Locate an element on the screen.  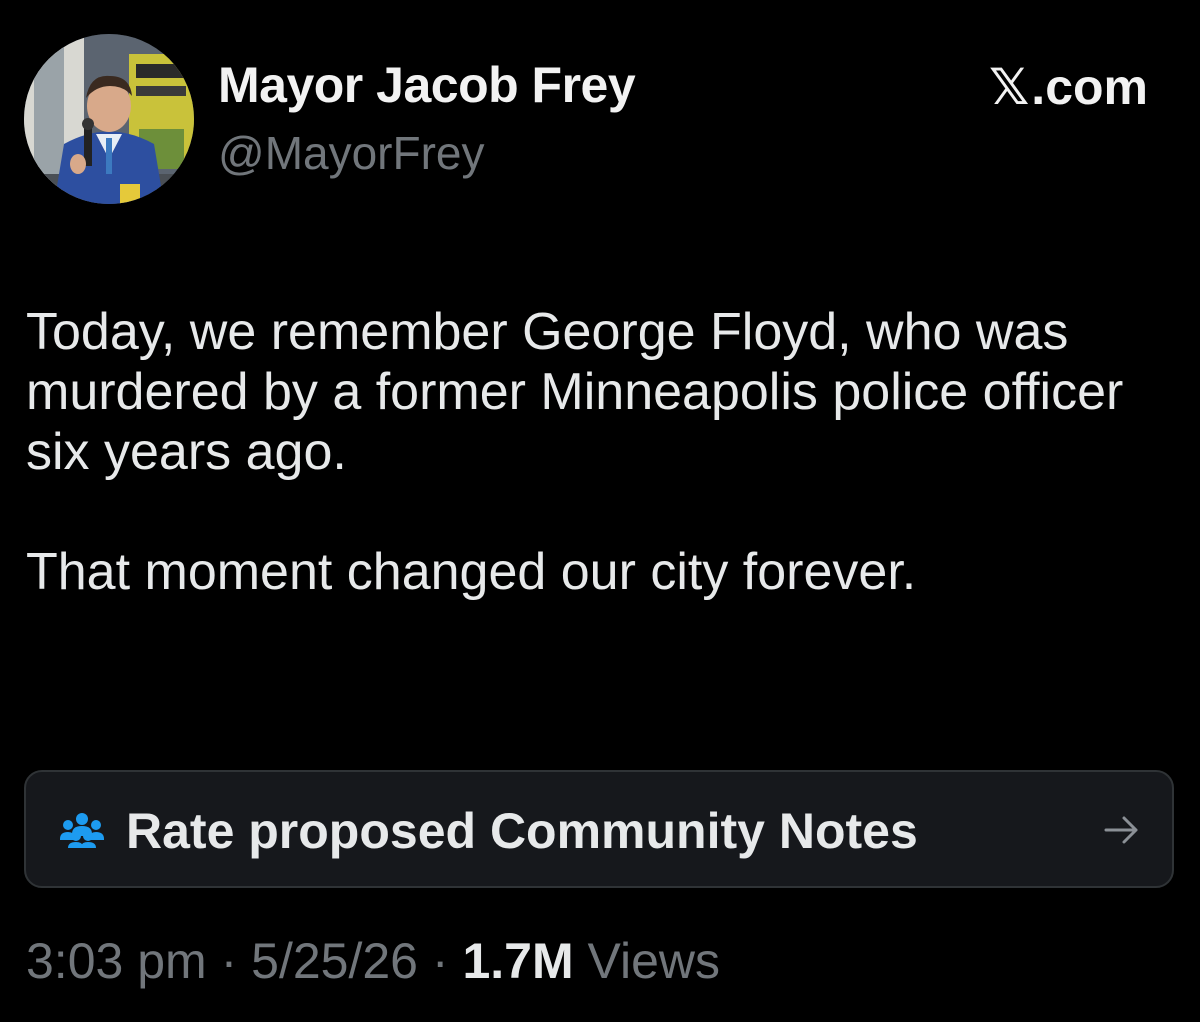
views-label: Views is located at coordinates (654, 961).